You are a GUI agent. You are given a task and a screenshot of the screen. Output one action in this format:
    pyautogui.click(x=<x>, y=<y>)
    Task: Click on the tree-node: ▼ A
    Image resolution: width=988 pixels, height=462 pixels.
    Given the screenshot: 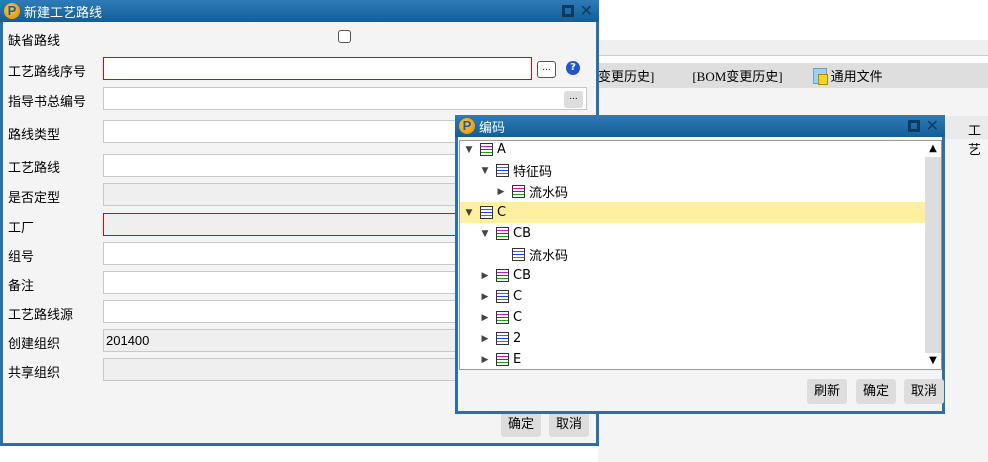 What is the action you would take?
    pyautogui.click(x=692, y=150)
    